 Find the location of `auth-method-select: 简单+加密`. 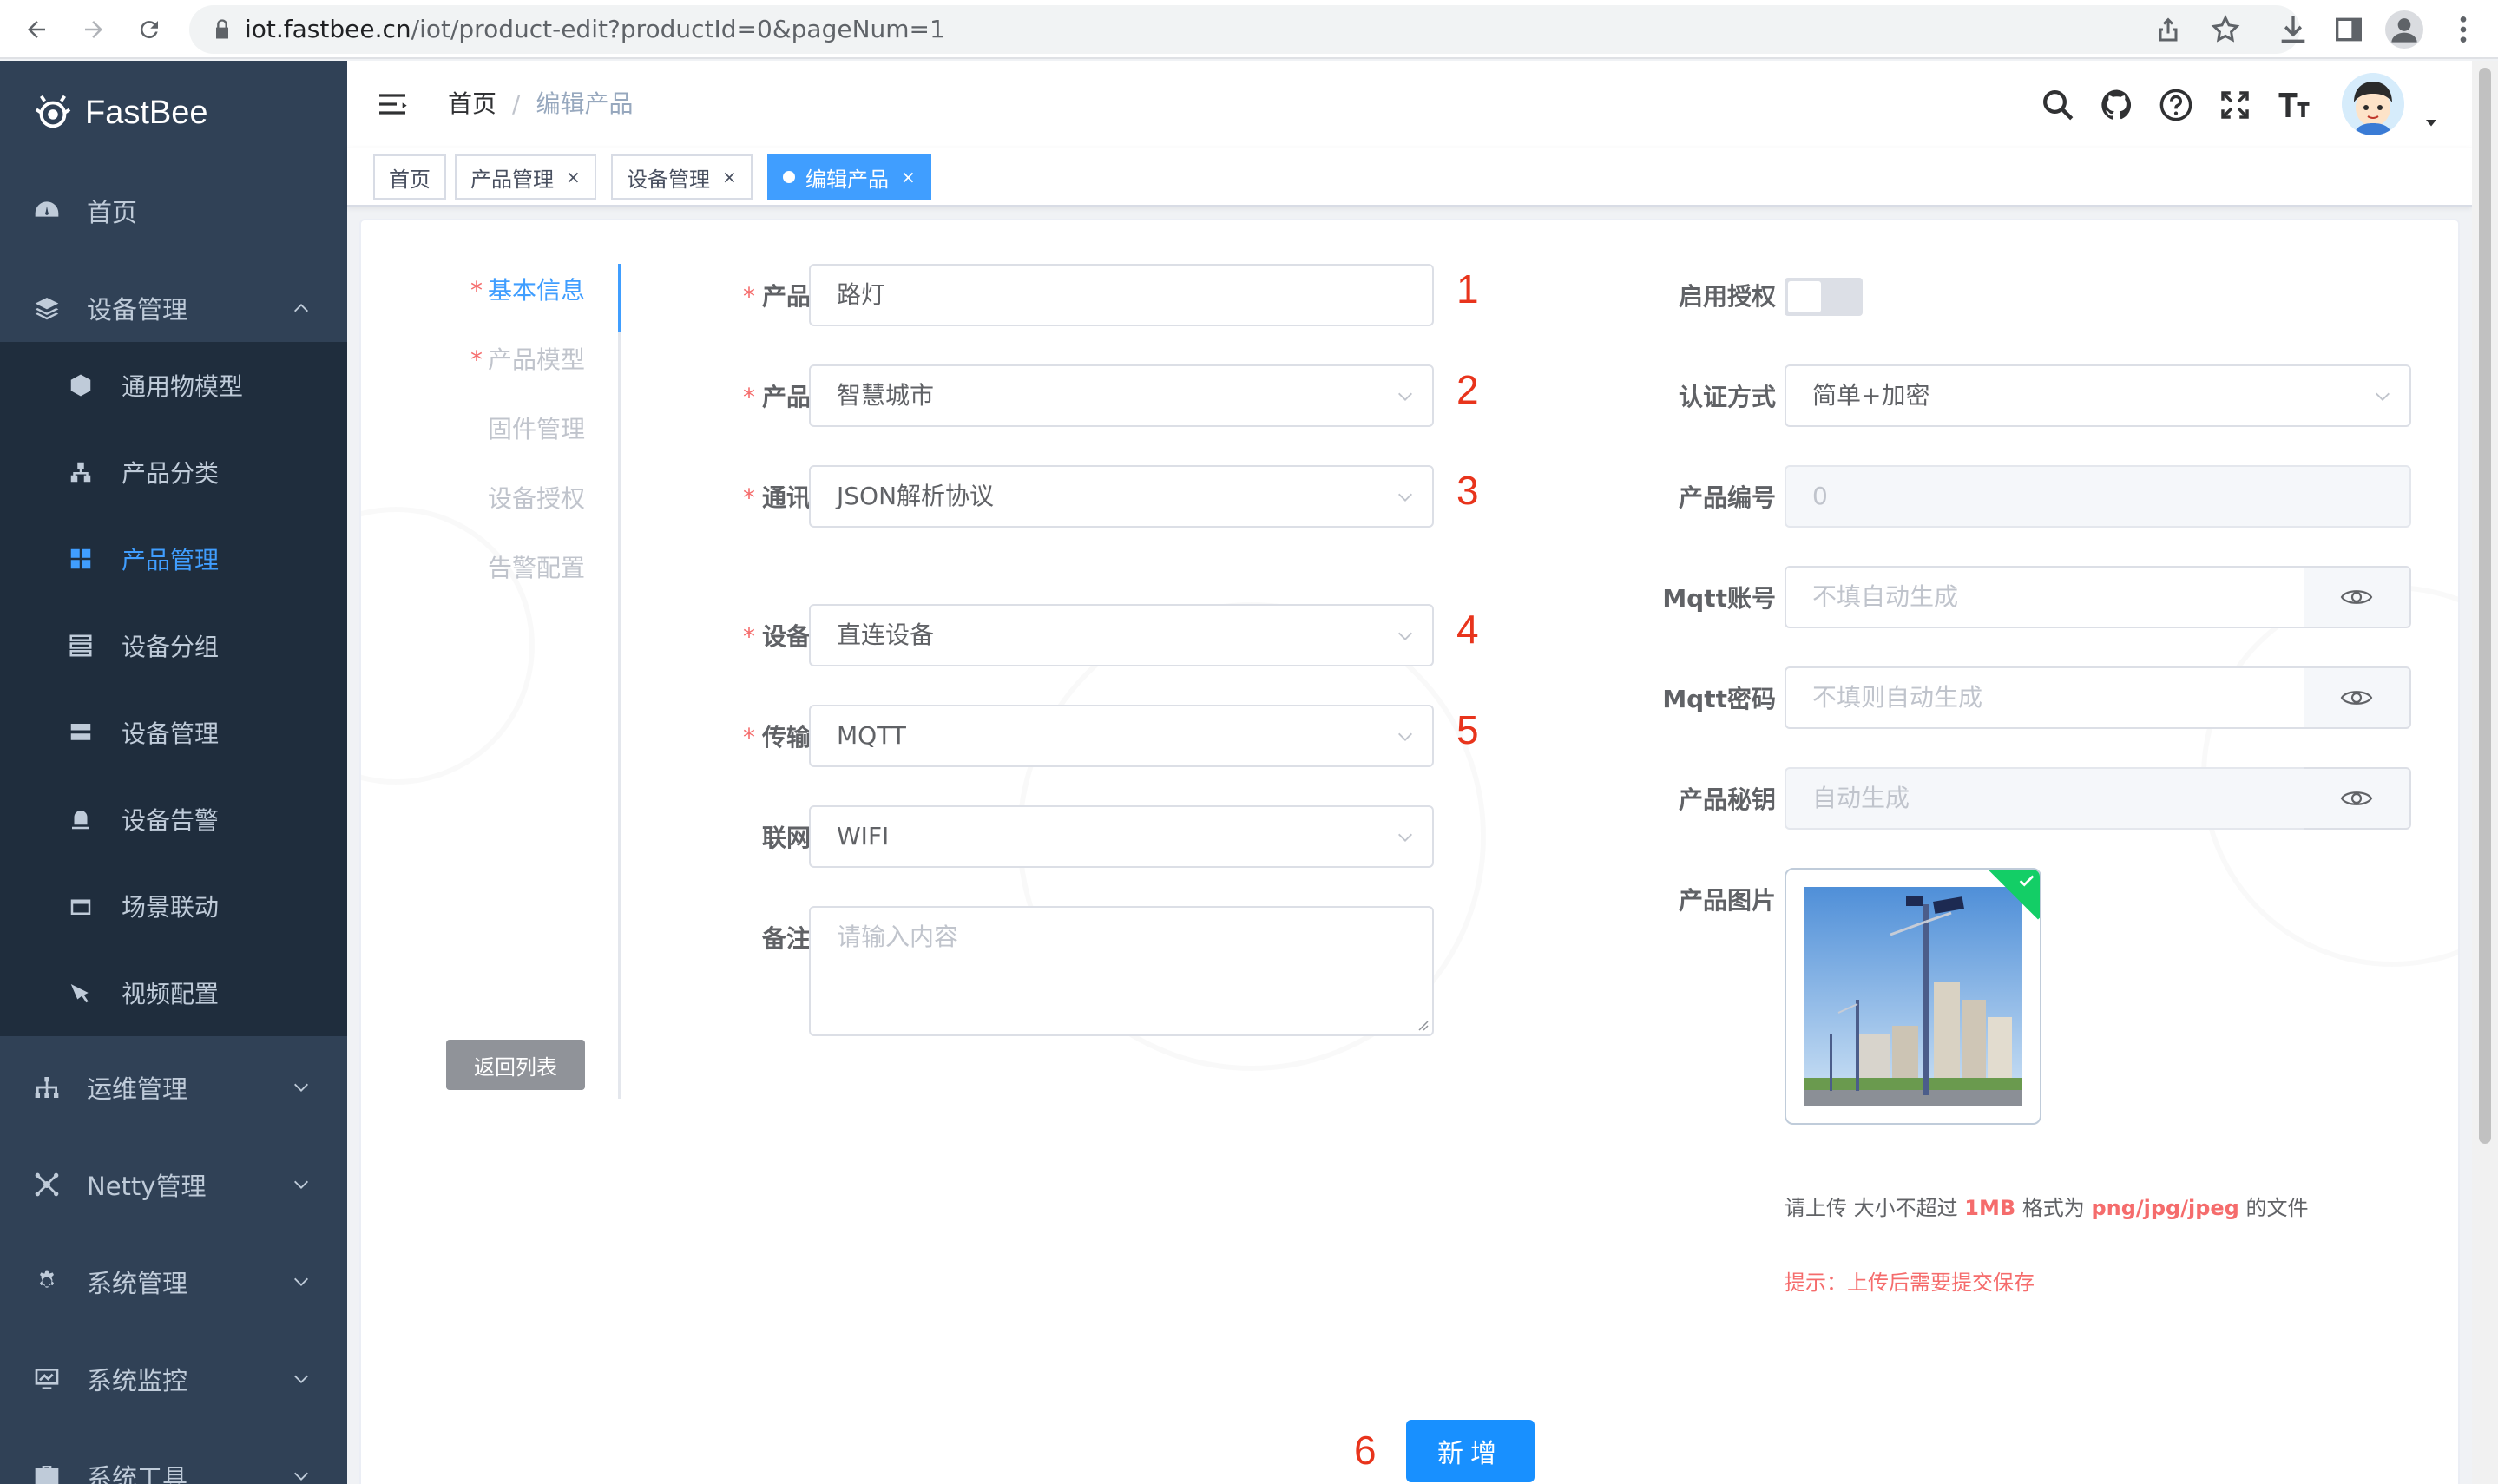

auth-method-select: 简单+加密 is located at coordinates (2098, 395).